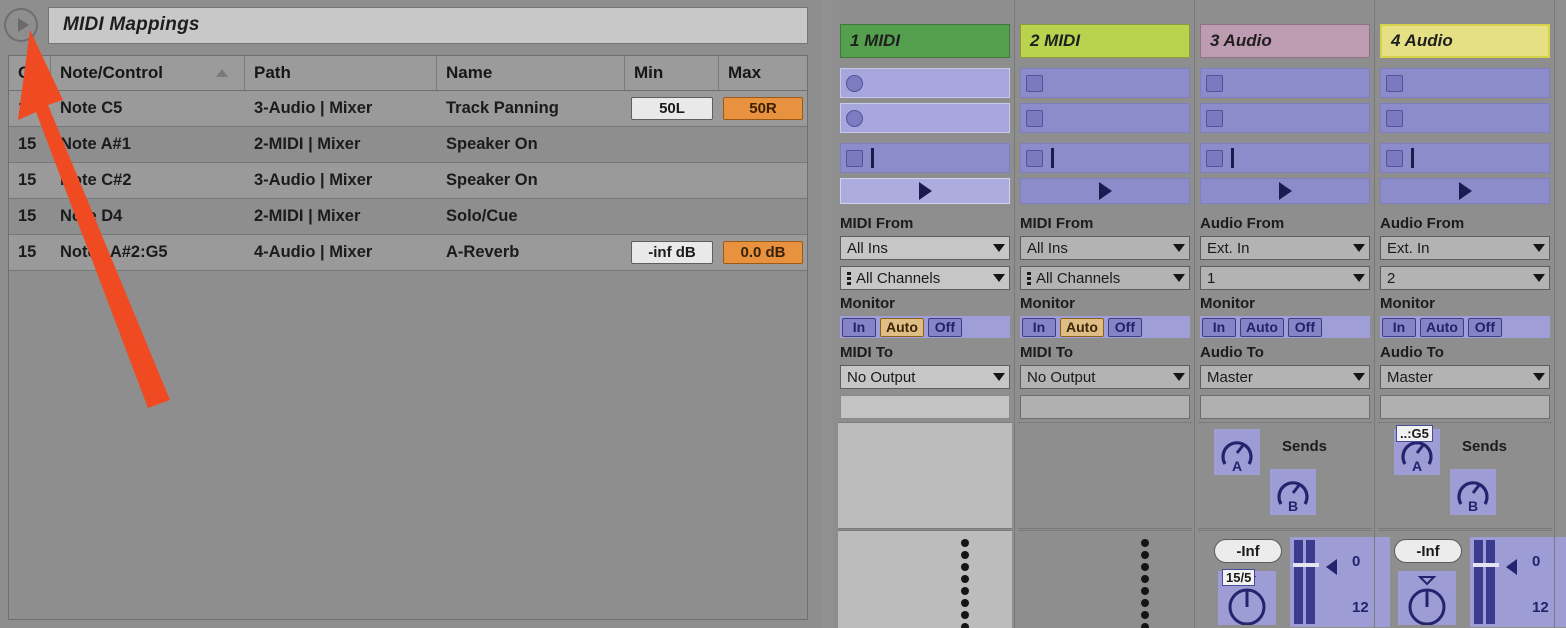  Describe the element at coordinates (408, 217) in the screenshot. I see `table-row: 15 Note D4 2-MIDI | Mixer Solo/Cue` at that location.